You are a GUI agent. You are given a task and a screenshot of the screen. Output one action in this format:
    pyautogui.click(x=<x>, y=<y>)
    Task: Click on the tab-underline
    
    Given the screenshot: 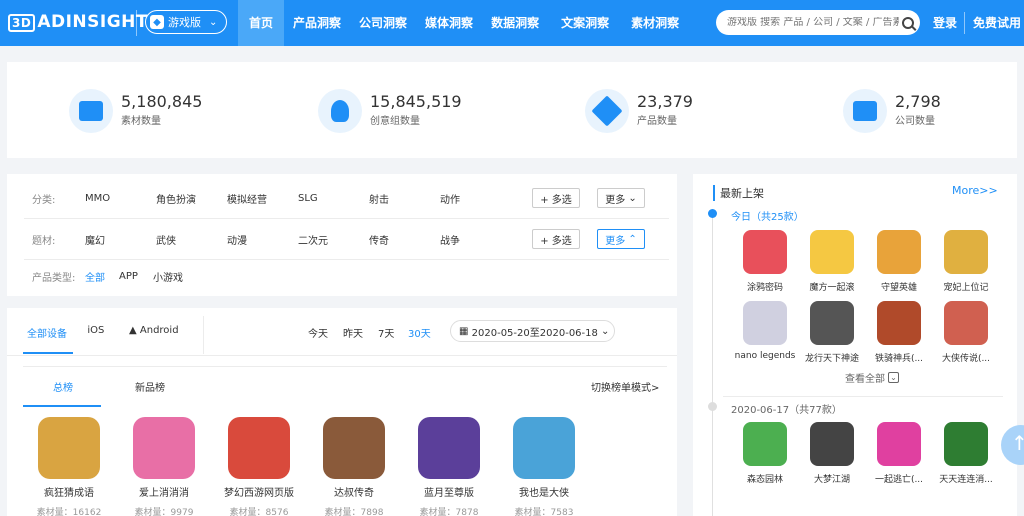 What is the action you would take?
    pyautogui.click(x=62, y=406)
    